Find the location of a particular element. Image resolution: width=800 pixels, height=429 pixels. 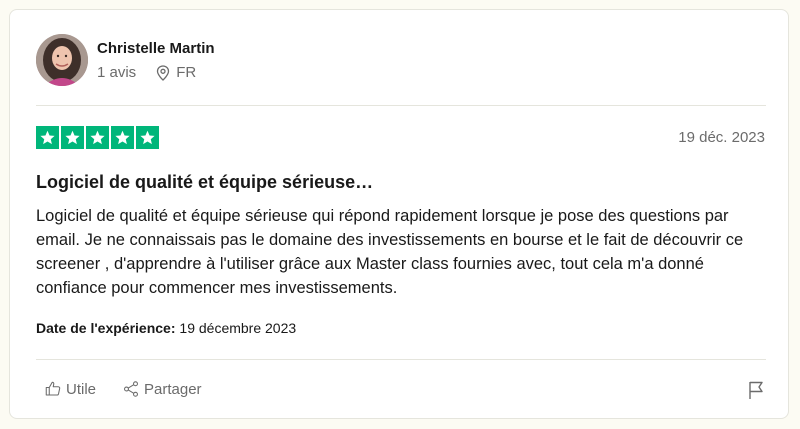

share-label: Partager is located at coordinates (173, 389).